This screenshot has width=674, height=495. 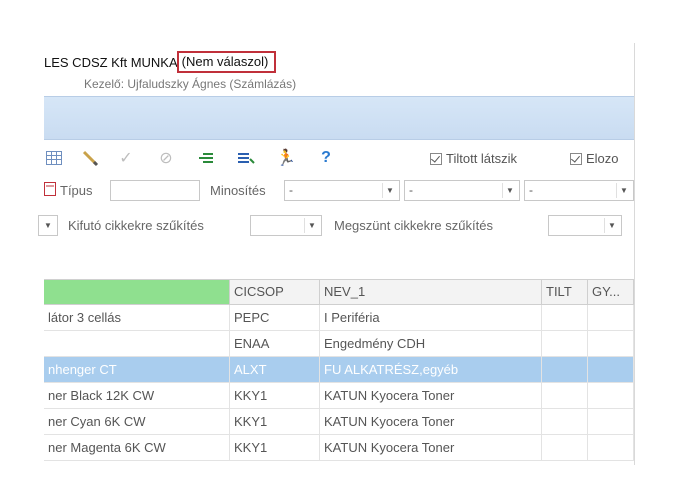 I want to click on kifuto-left-select: ▼, so click(x=48, y=225).